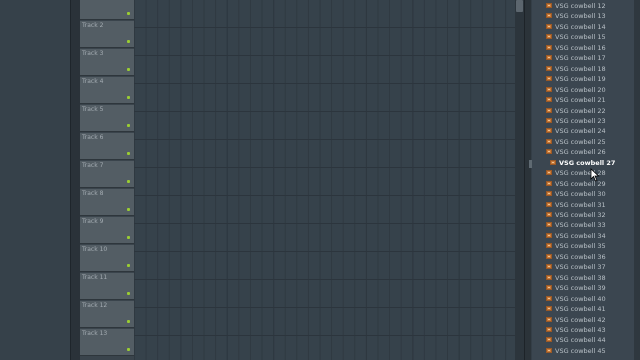 This screenshot has width=640, height=360. What do you see at coordinates (93, 81) in the screenshot?
I see `track-label: Track 4` at bounding box center [93, 81].